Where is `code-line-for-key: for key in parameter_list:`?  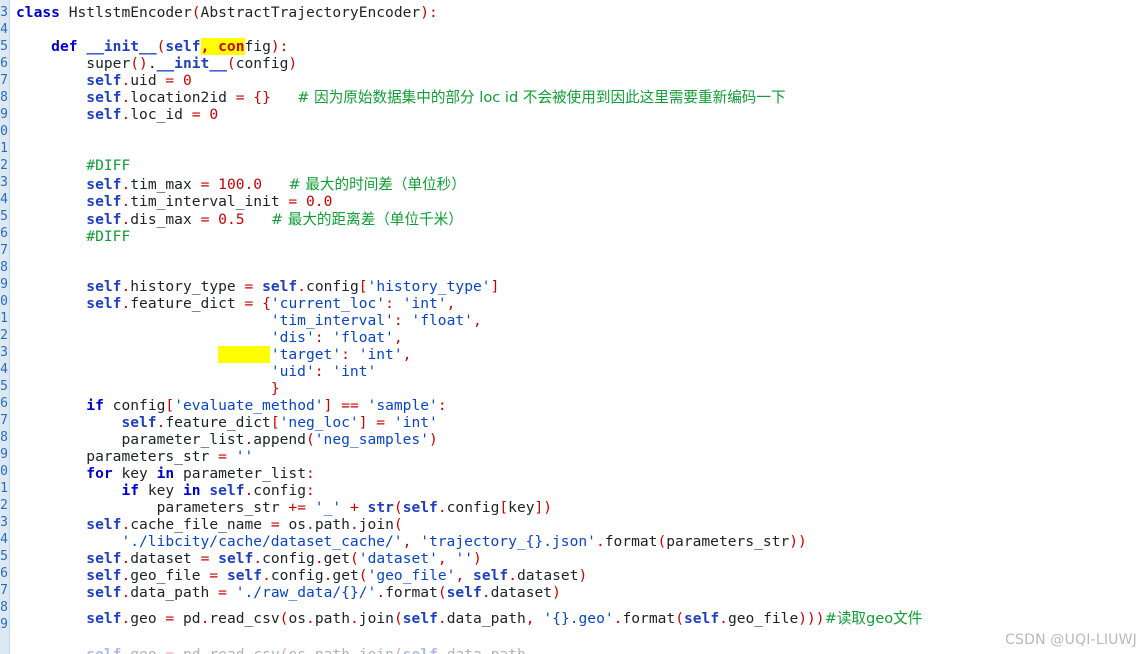 code-line-for-key: for key in parameter_list: is located at coordinates (165, 473).